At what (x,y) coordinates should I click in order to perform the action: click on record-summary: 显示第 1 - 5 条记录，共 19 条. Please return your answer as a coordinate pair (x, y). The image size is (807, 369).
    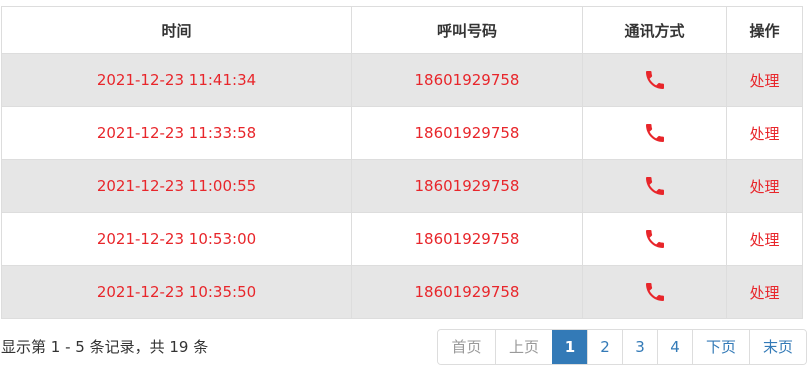
    Looking at the image, I should click on (105, 347).